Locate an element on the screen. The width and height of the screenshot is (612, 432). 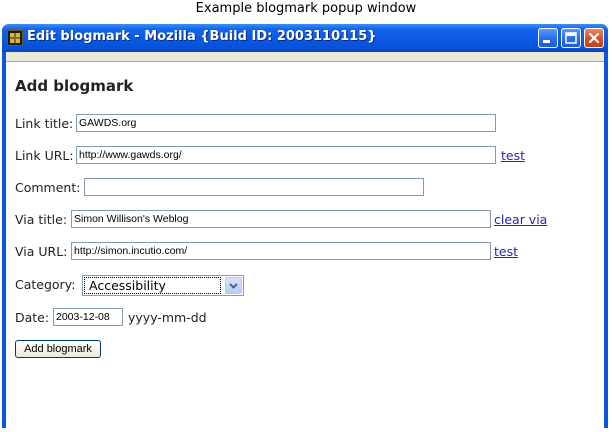
menu-strip-grip: ··· is located at coordinates (16, 53).